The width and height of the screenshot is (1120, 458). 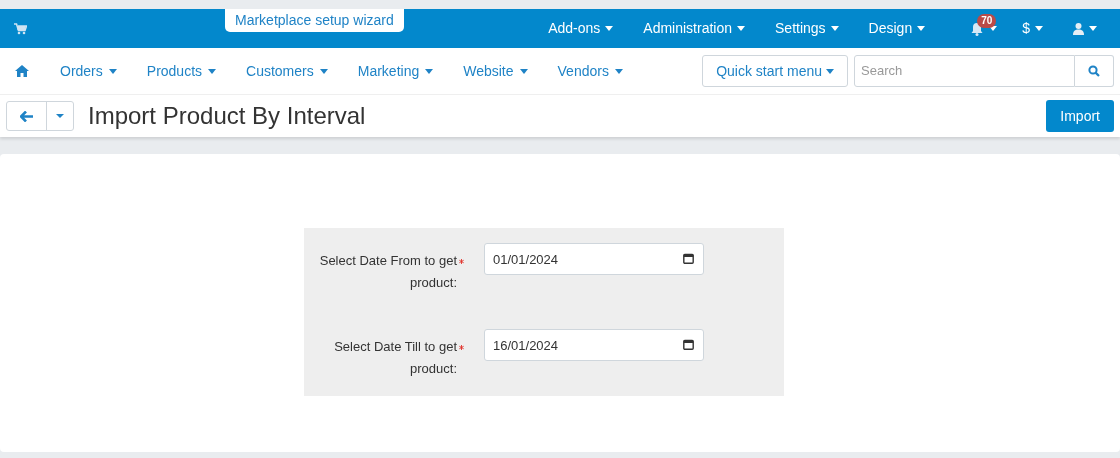 What do you see at coordinates (897, 28) in the screenshot?
I see `menu-item: Design` at bounding box center [897, 28].